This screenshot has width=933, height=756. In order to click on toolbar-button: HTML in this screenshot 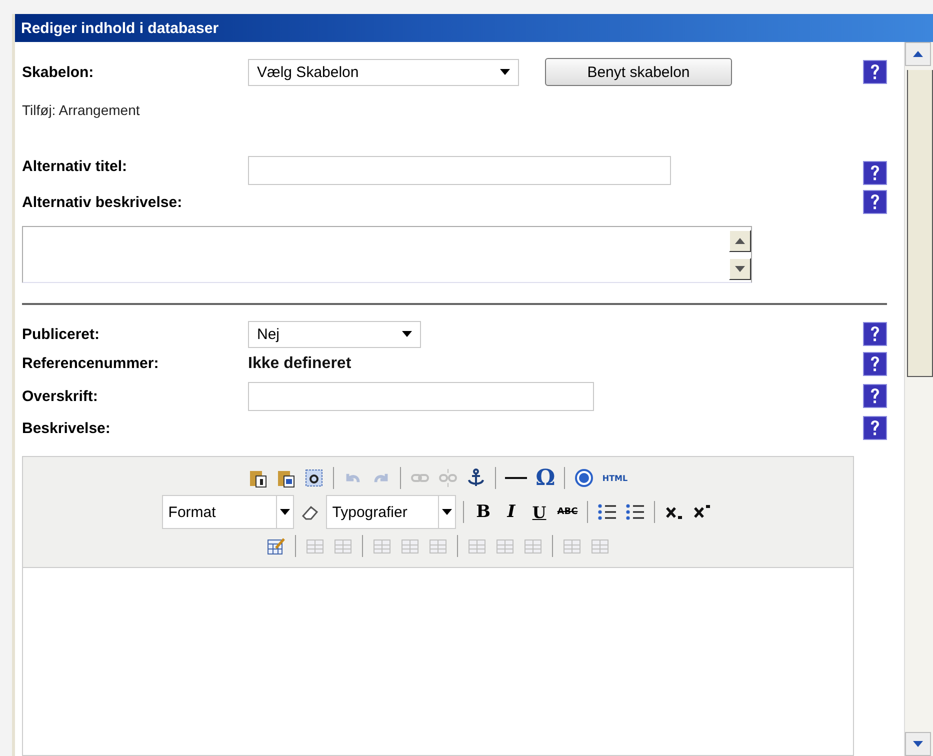, I will do `click(615, 478)`.